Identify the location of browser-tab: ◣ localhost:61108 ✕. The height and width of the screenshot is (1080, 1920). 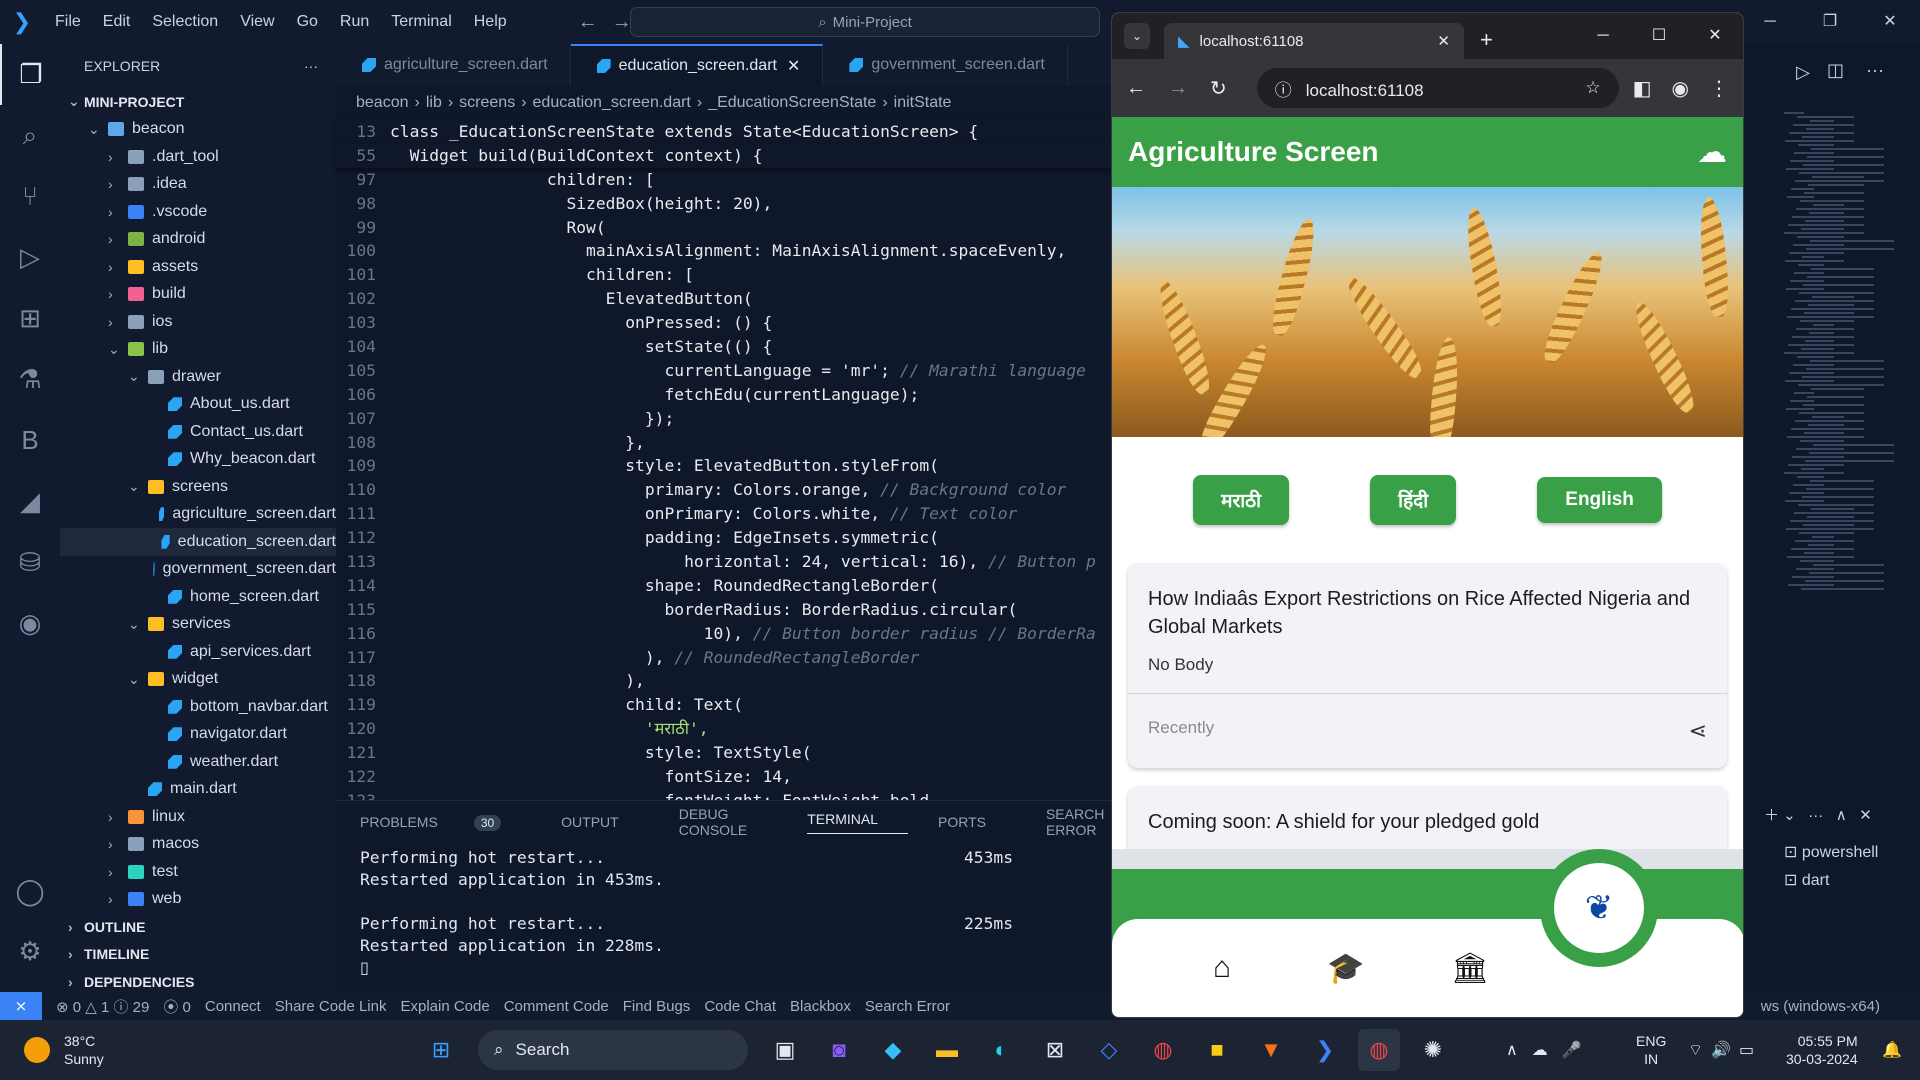
(1314, 41).